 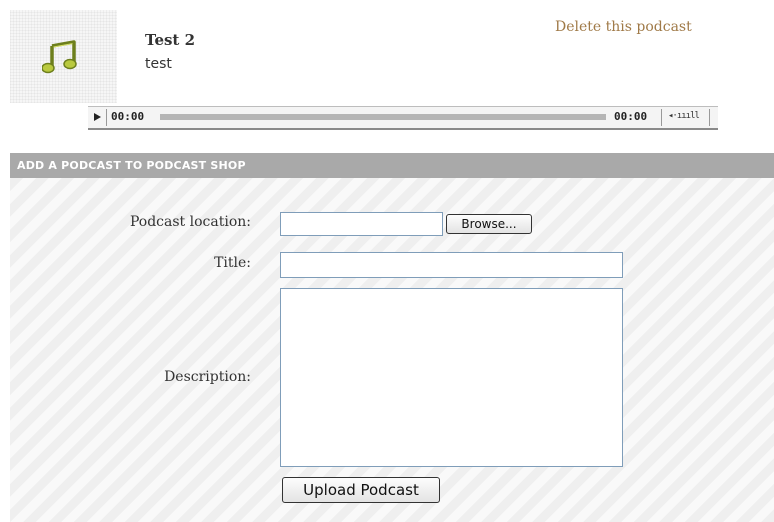 What do you see at coordinates (170, 40) in the screenshot?
I see `podcast-title: Test 2` at bounding box center [170, 40].